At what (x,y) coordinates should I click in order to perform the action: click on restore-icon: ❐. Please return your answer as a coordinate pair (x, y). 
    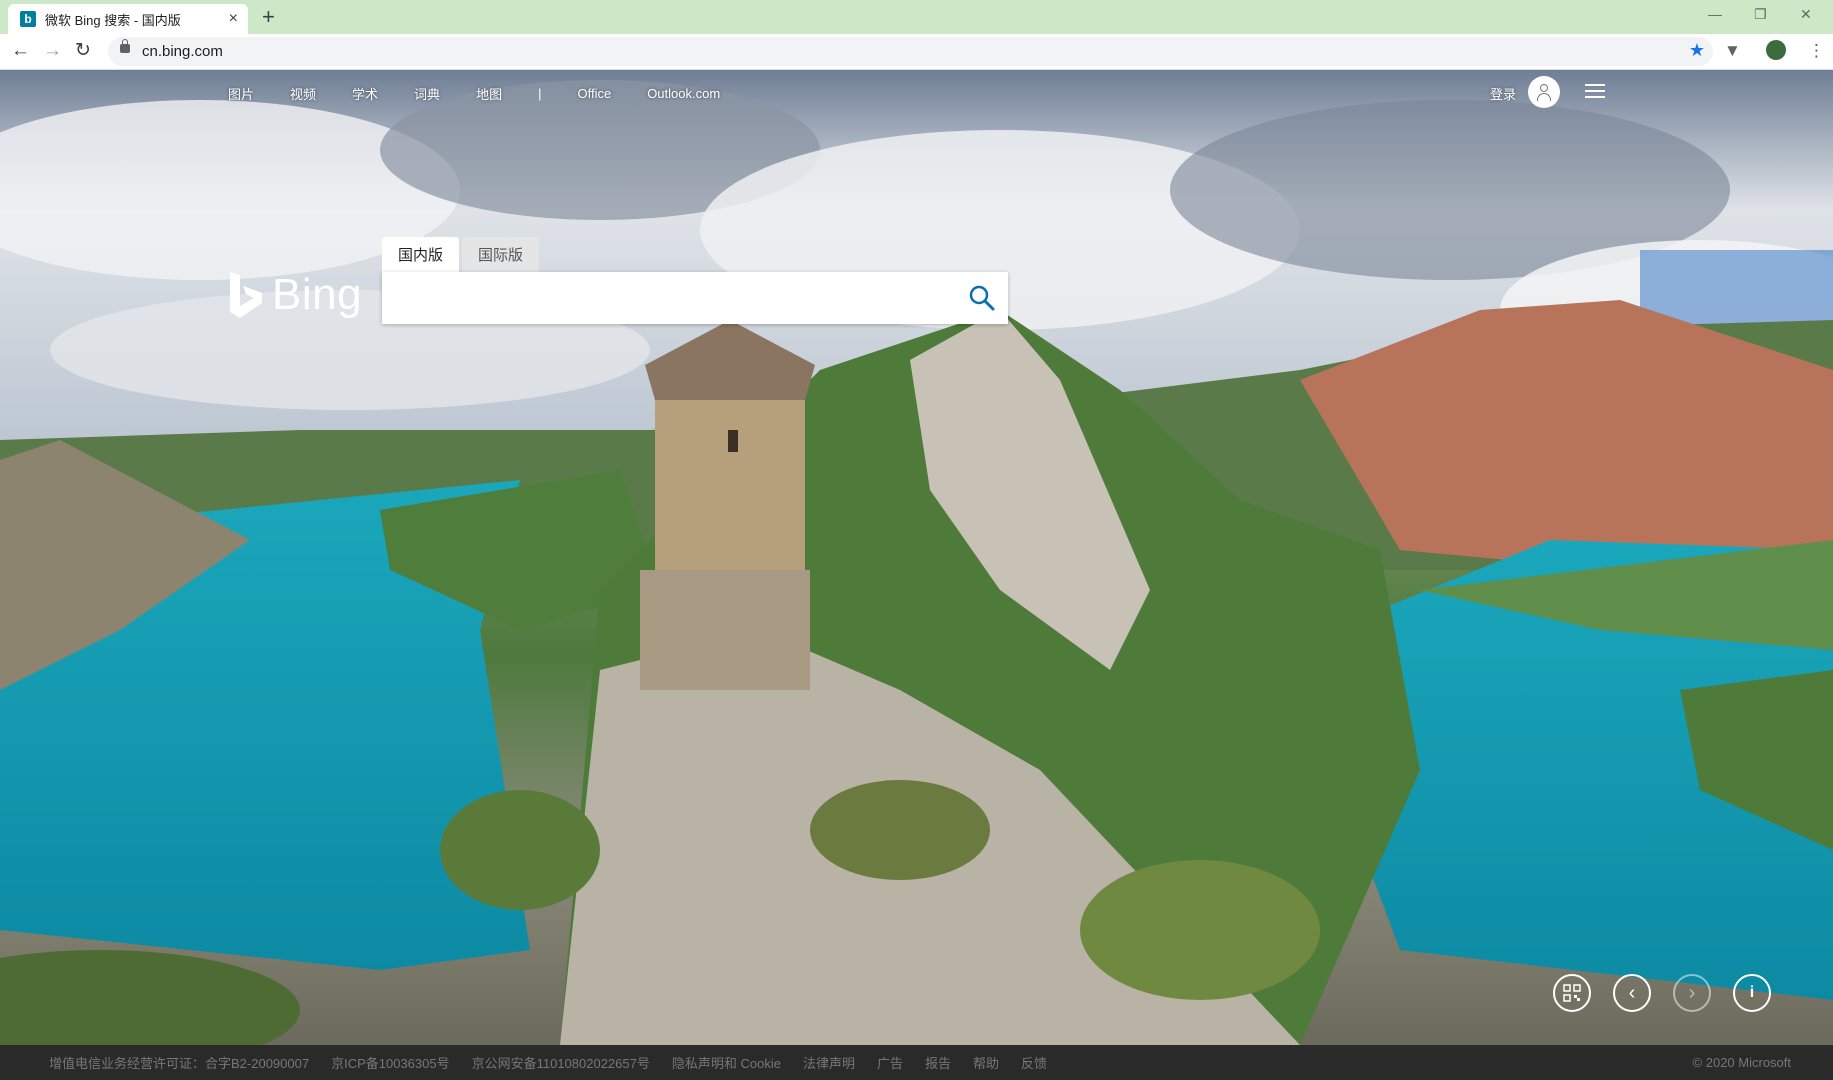
    Looking at the image, I should click on (1760, 14).